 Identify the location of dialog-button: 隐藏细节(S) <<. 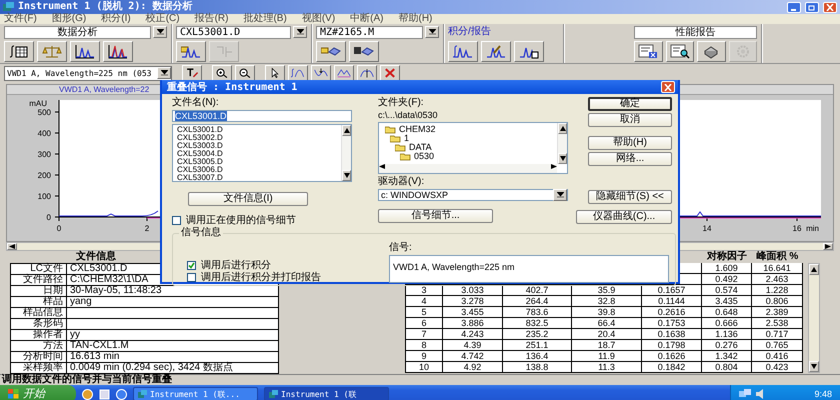
(630, 197).